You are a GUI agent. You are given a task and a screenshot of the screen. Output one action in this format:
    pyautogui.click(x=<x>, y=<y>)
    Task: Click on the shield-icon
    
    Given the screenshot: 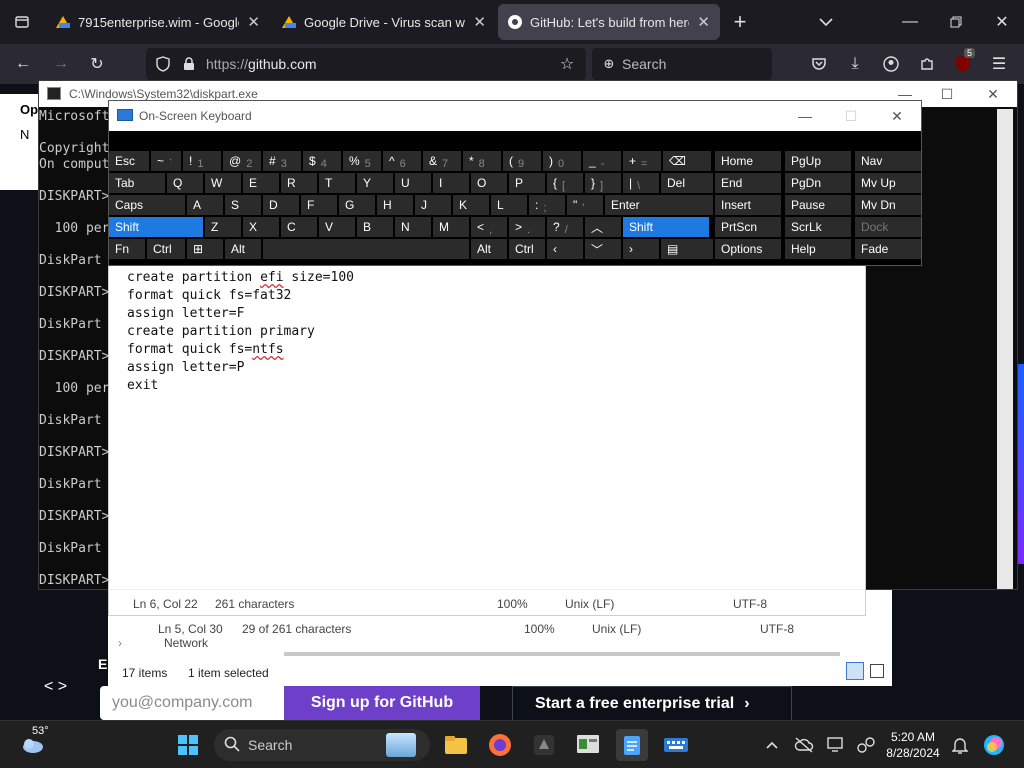 What is the action you would take?
    pyautogui.click(x=163, y=64)
    